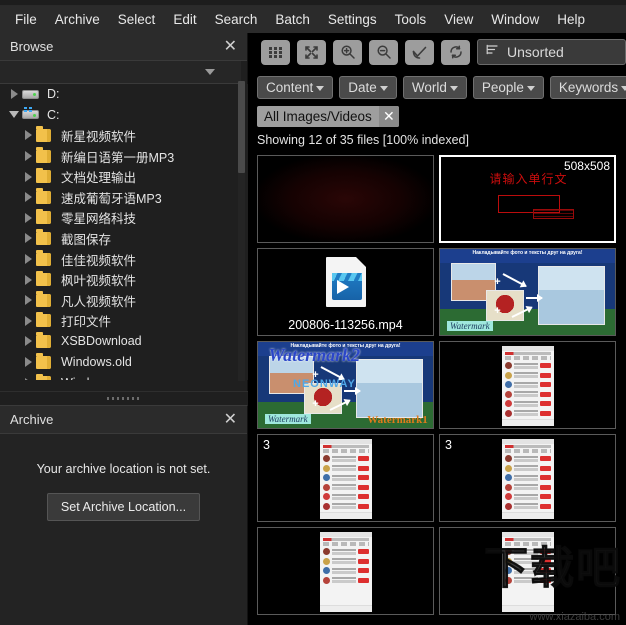 This screenshot has height=625, width=626. What do you see at coordinates (241, 231) in the screenshot?
I see `tree-scrollbar` at bounding box center [241, 231].